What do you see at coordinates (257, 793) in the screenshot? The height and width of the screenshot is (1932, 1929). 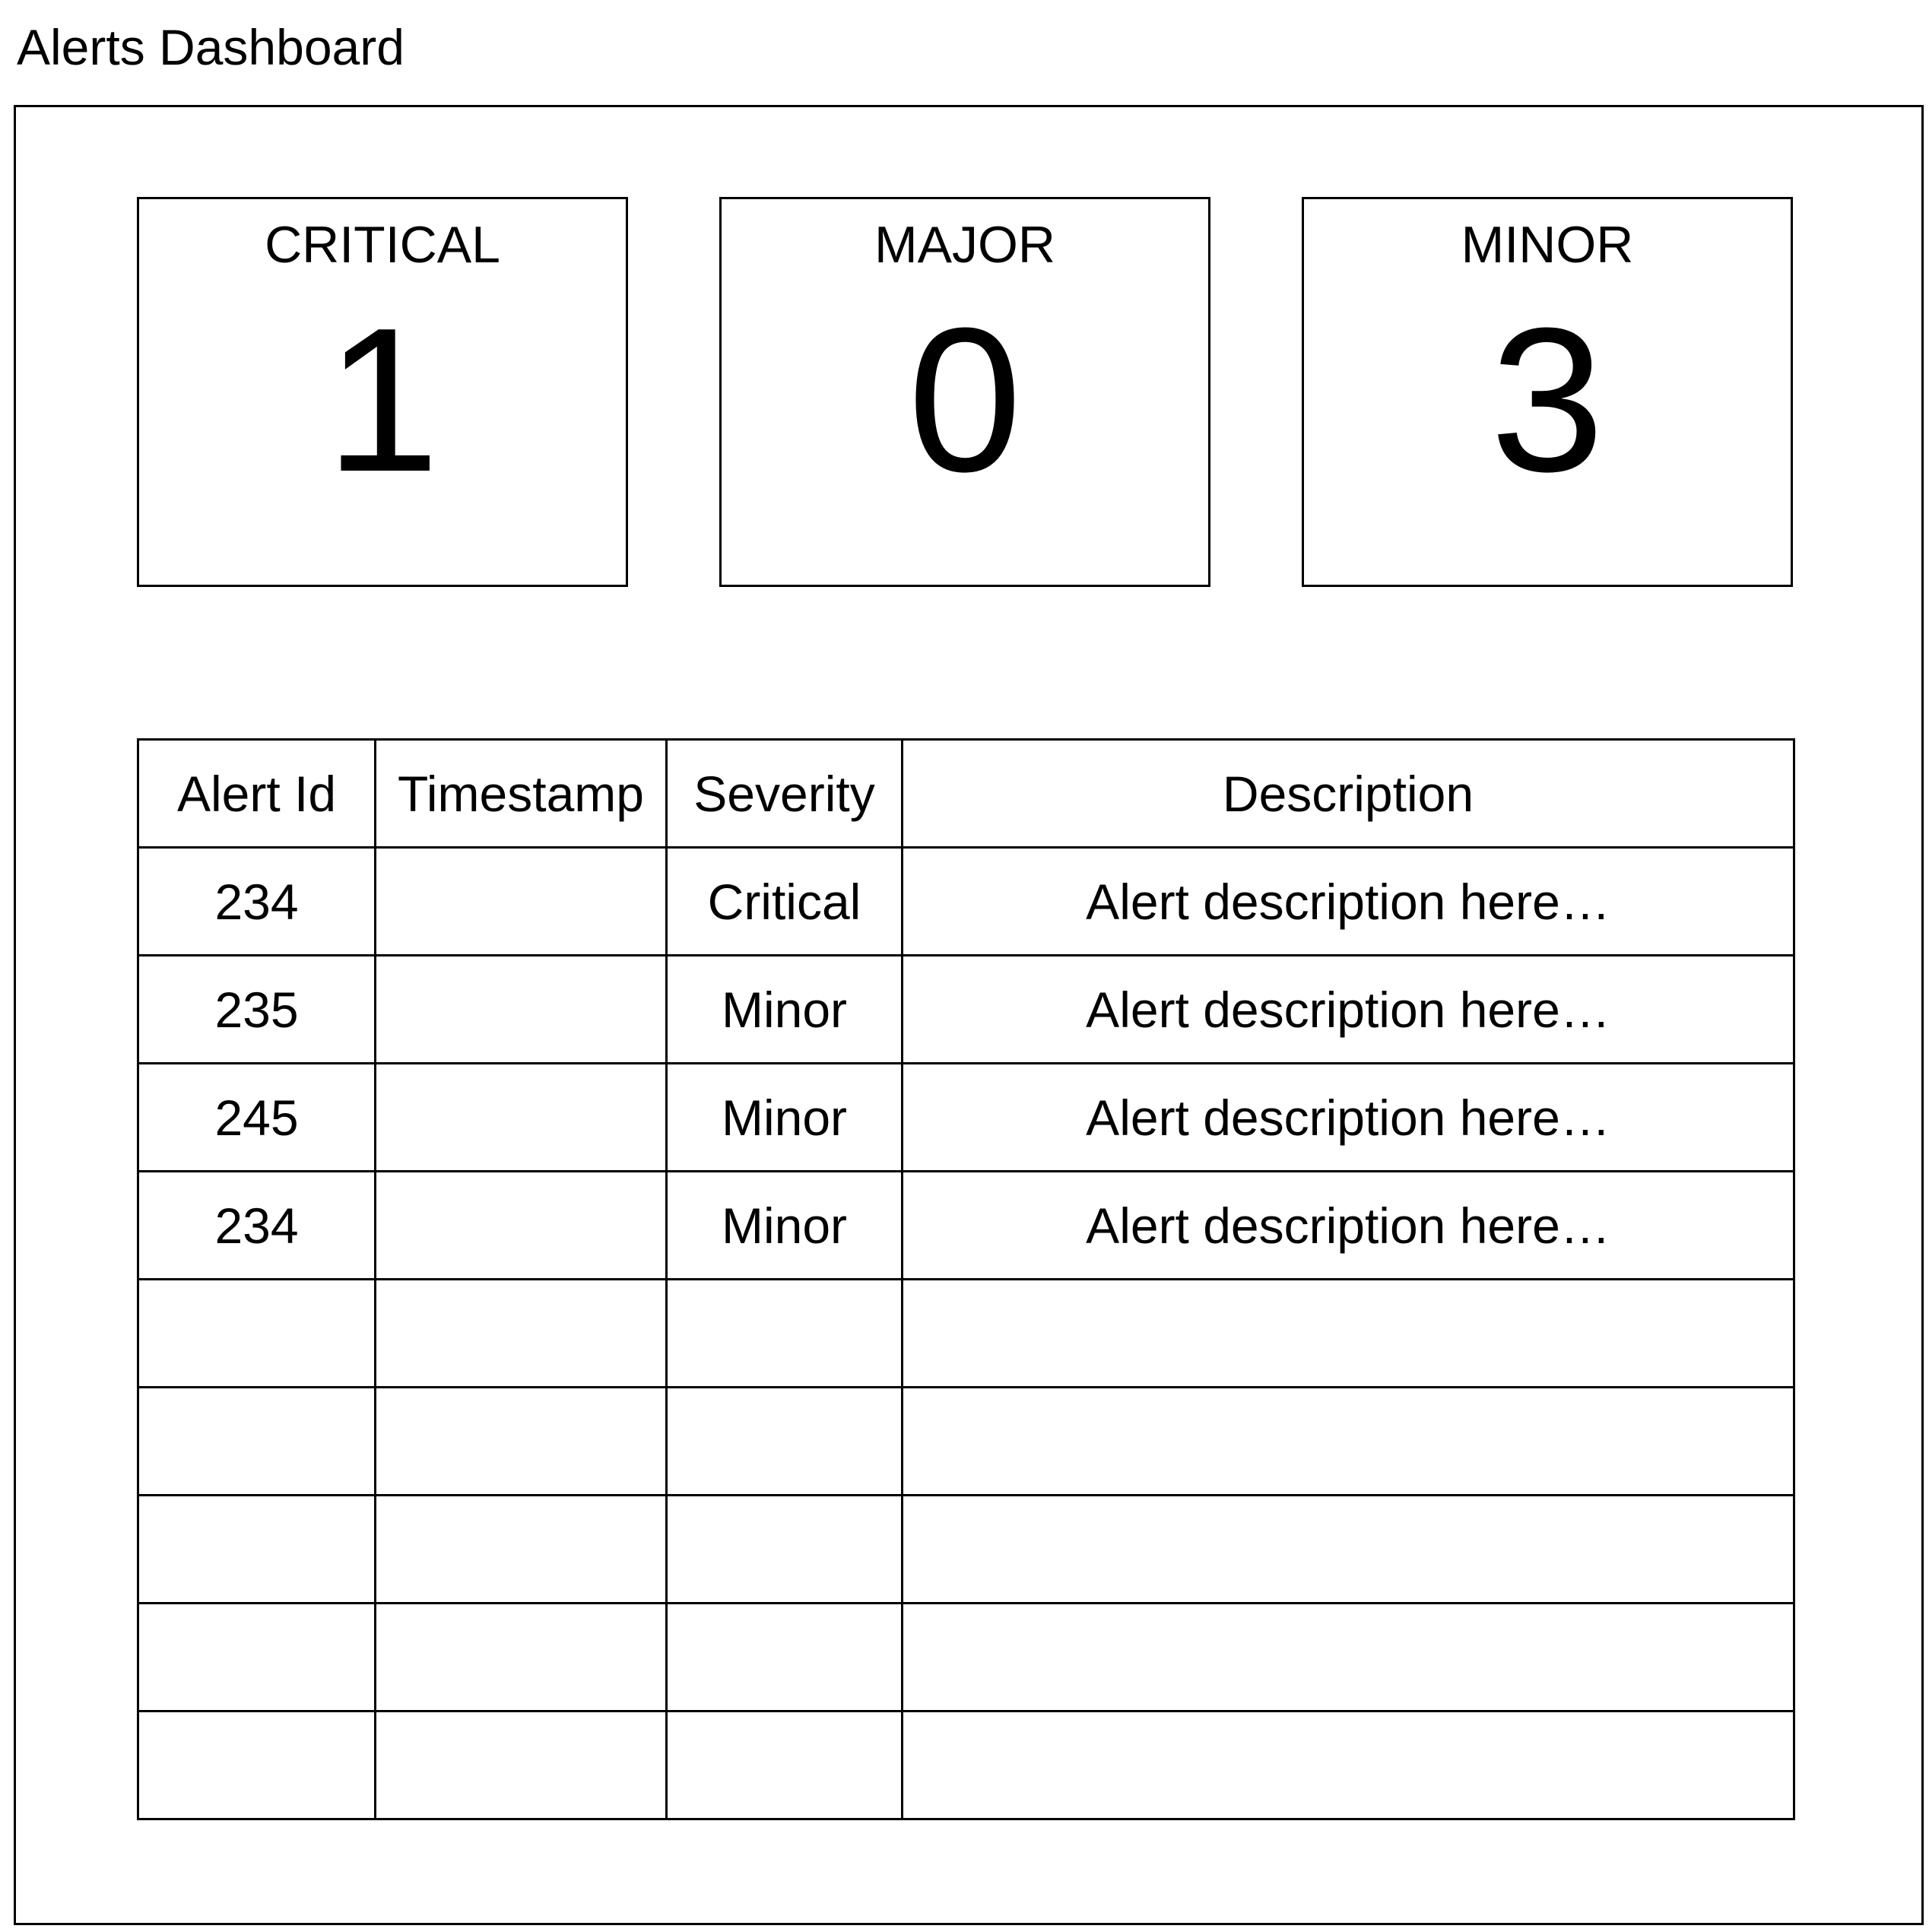 I see `column-header-alert-id: Alert Id` at bounding box center [257, 793].